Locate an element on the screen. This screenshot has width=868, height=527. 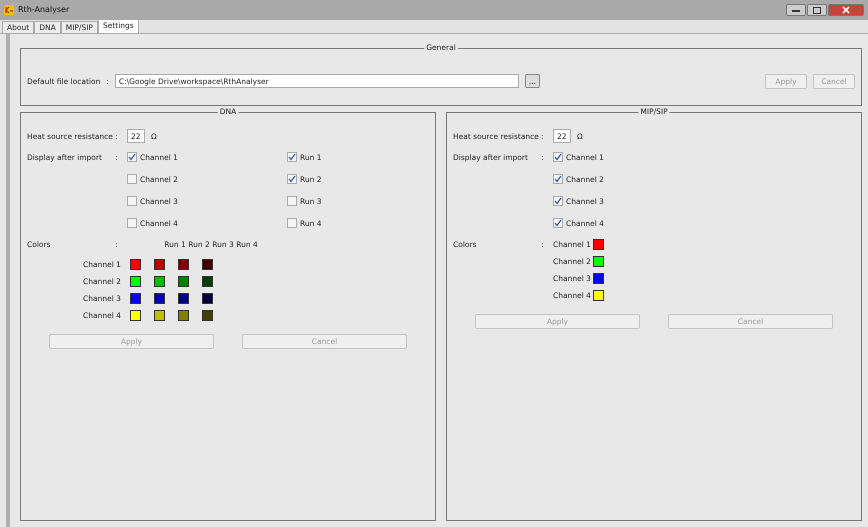
minimize-icon is located at coordinates (796, 10).